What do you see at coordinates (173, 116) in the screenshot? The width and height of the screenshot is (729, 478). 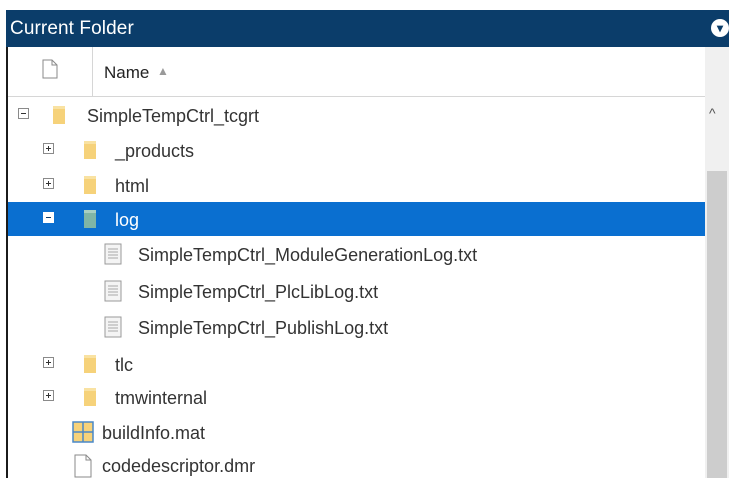 I see `tree-item-label: SimpleTempCtrl_tcgrt` at bounding box center [173, 116].